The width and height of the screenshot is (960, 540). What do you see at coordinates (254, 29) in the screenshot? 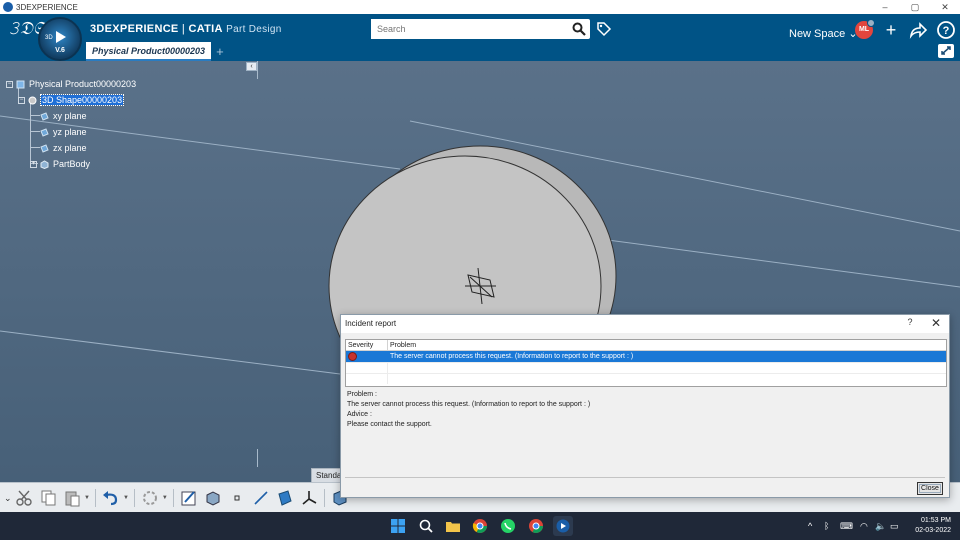
I see `brand-app: Part Design` at bounding box center [254, 29].